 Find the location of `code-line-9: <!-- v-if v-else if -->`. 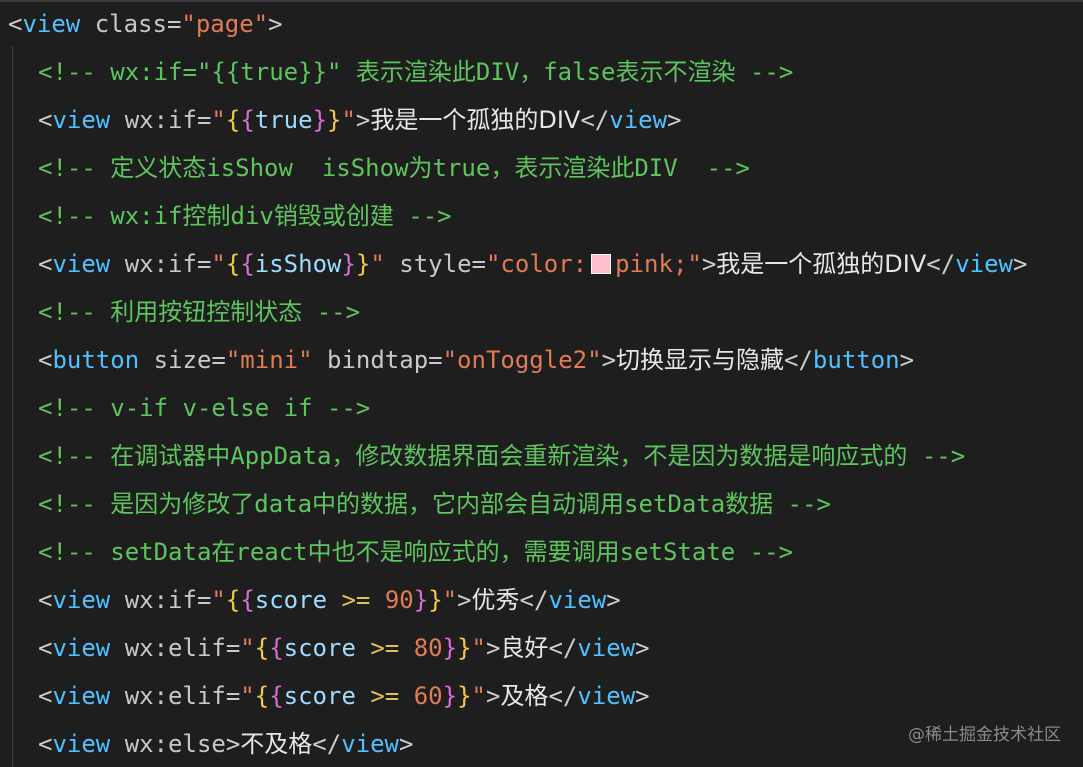

code-line-9: <!-- v-if v-else if --> is located at coordinates (204, 408).